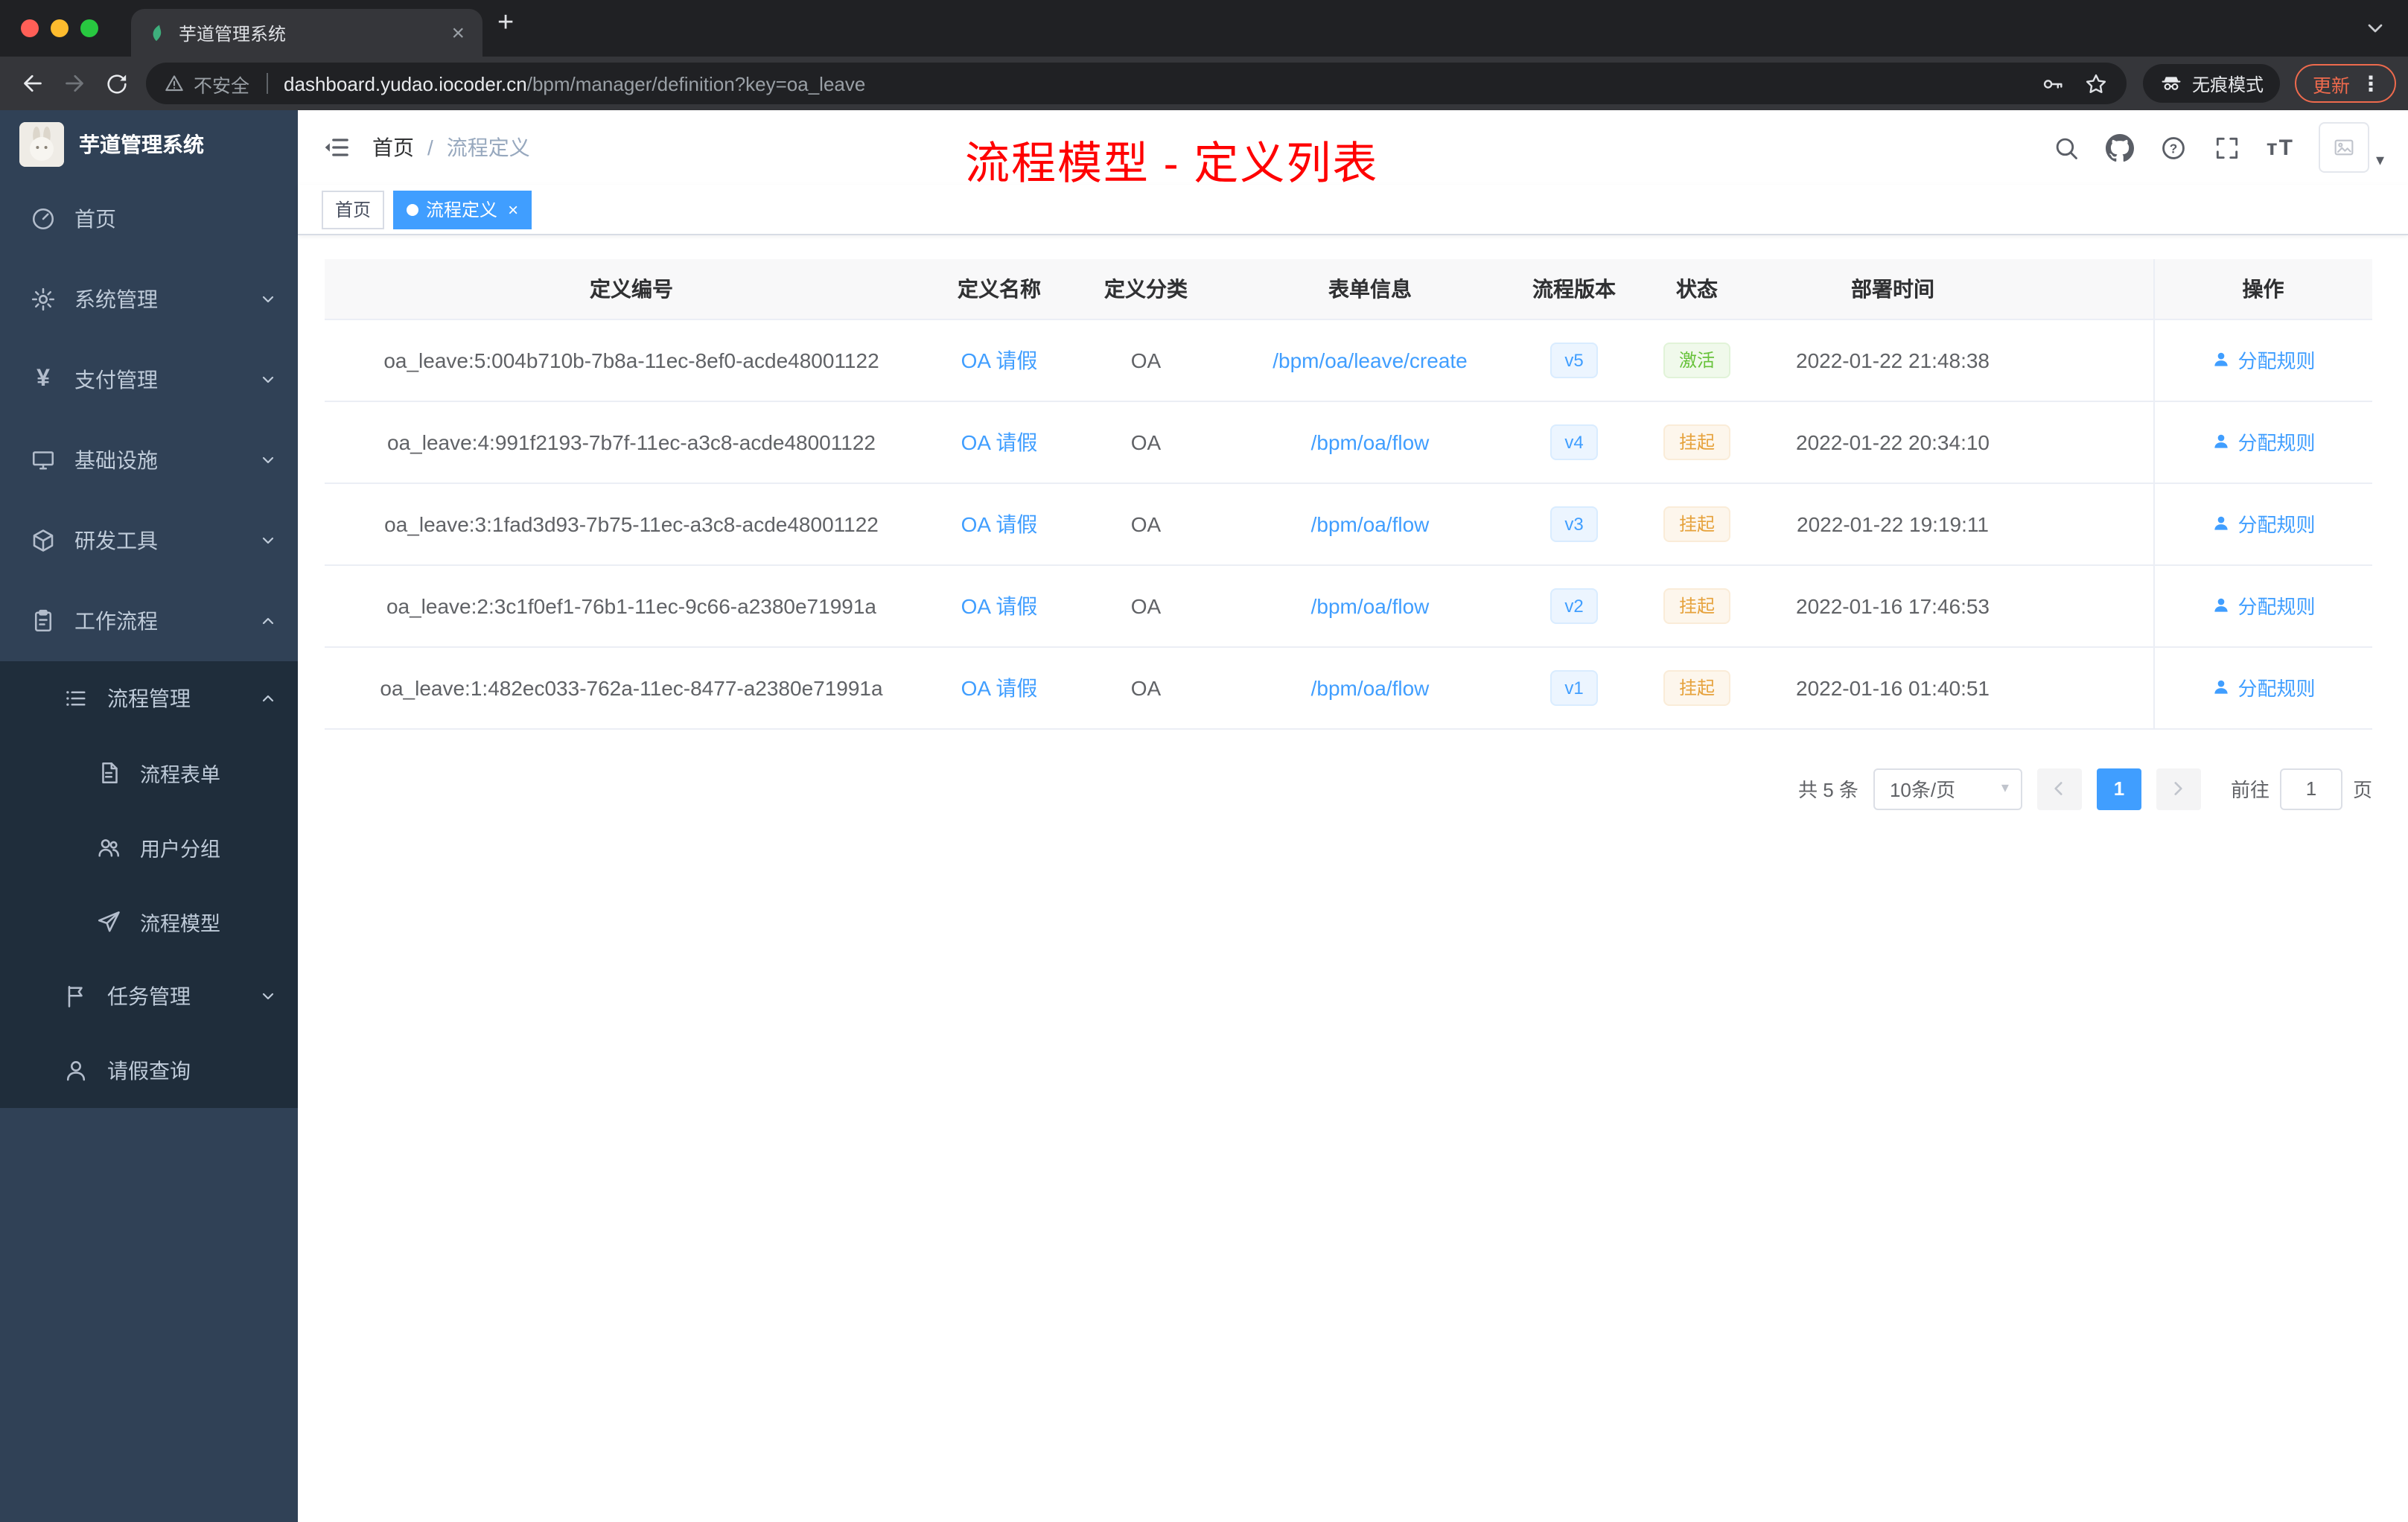  Describe the element at coordinates (30, 28) in the screenshot. I see `window-close-button` at that location.